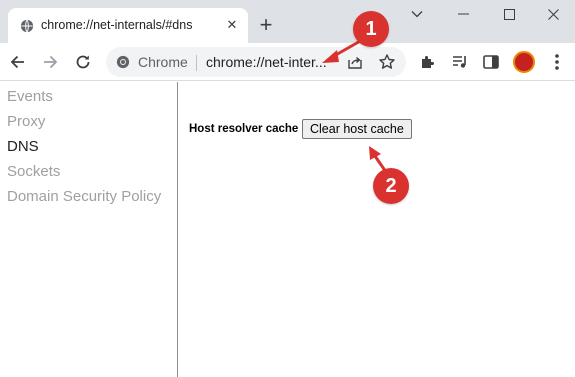  What do you see at coordinates (266, 25) in the screenshot?
I see `new-tab-button: +` at bounding box center [266, 25].